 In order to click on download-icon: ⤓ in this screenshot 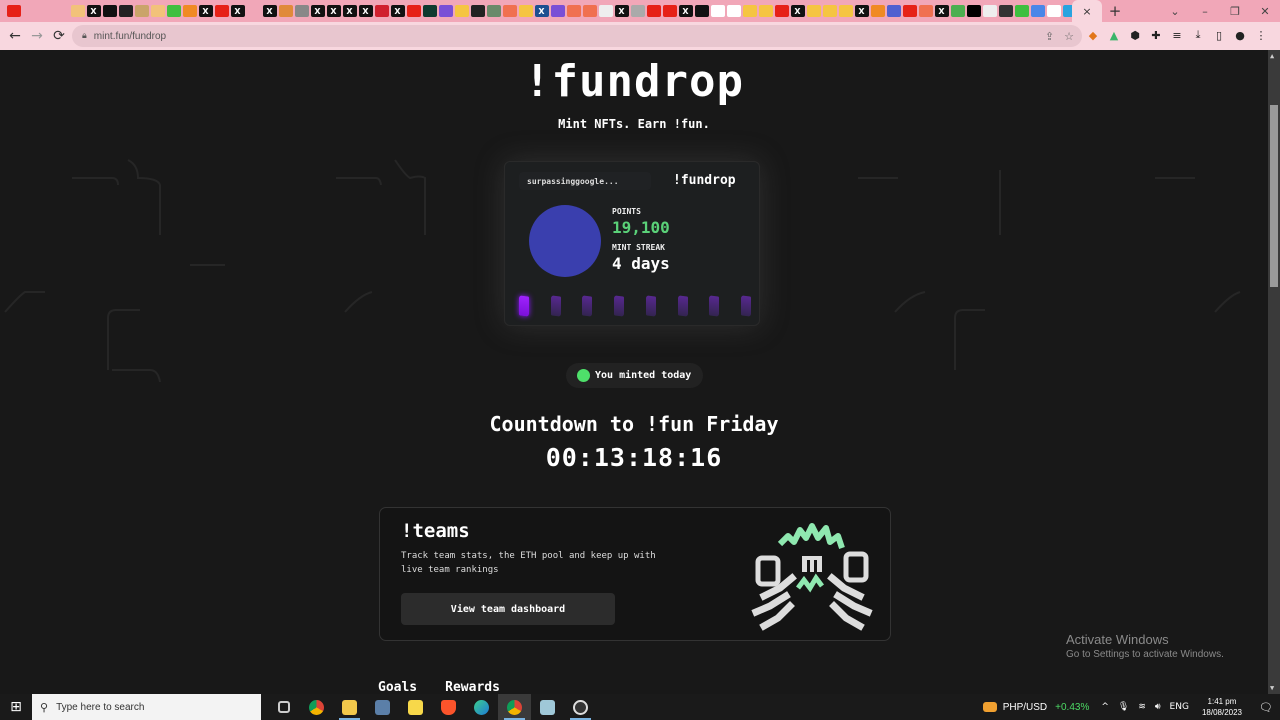, I will do `click(1198, 35)`.